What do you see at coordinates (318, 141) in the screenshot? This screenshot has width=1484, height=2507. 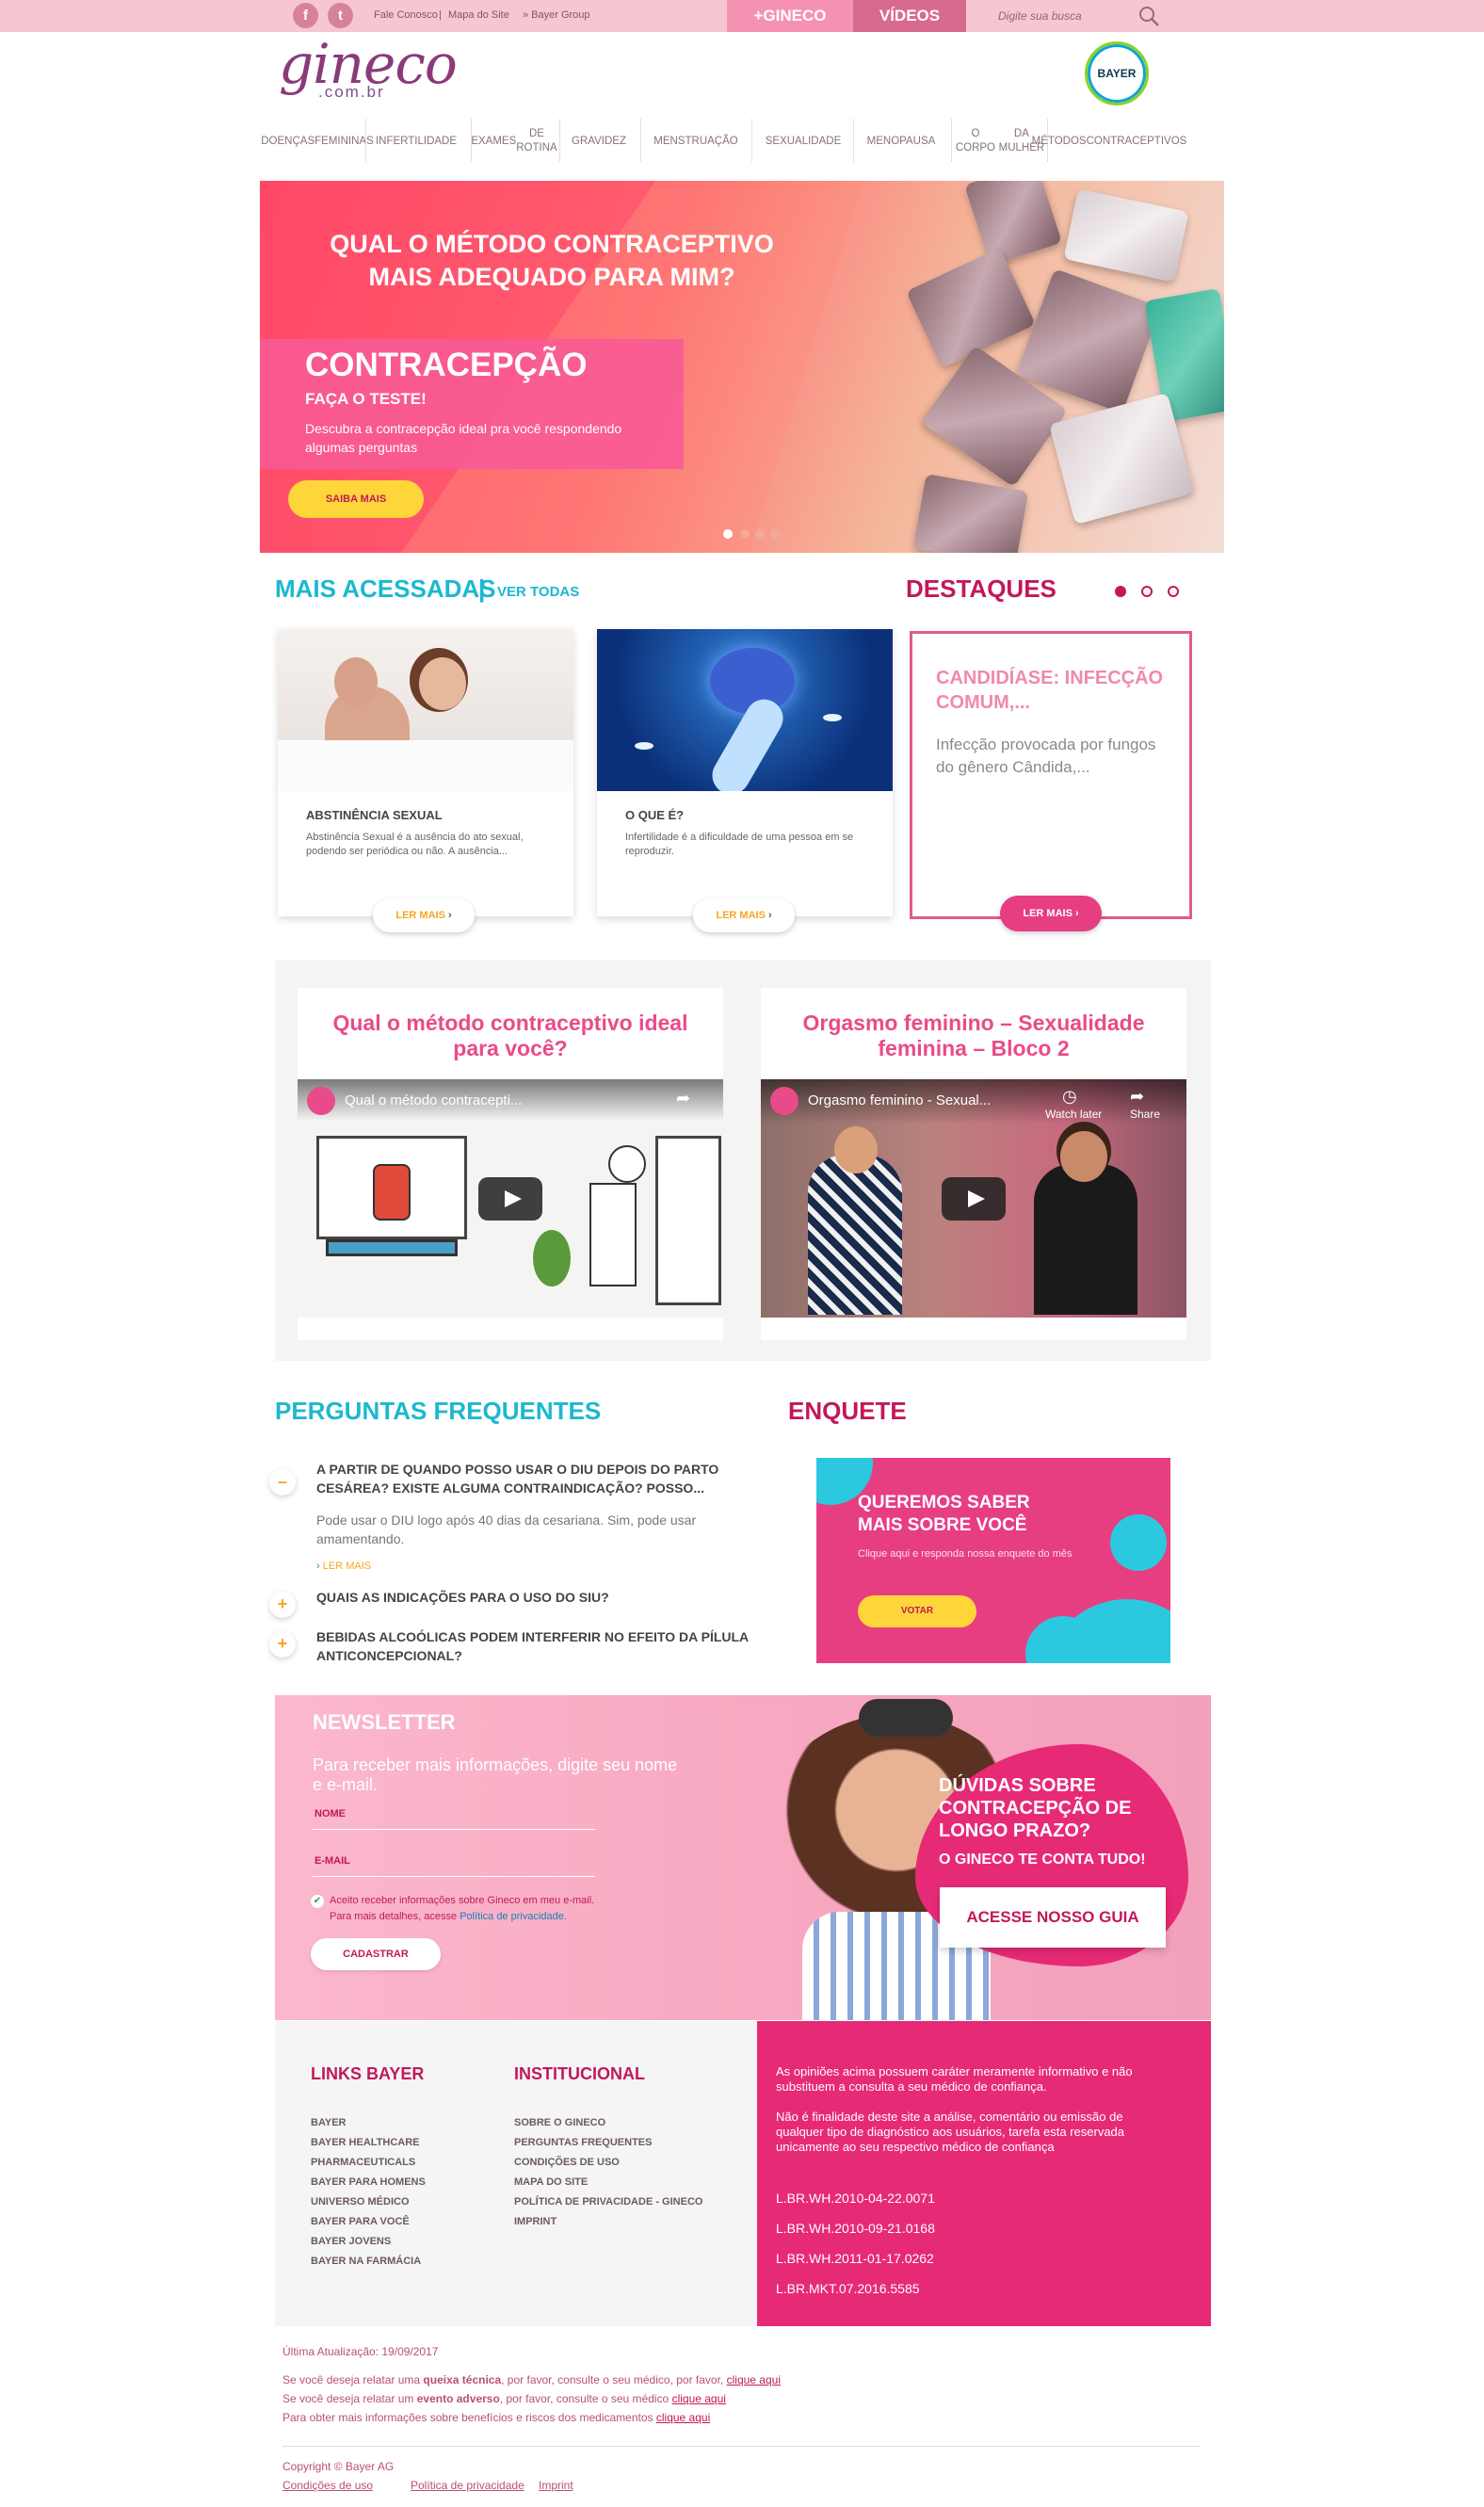 I see `nav-doencas: DOENÇAS FEMININAS` at bounding box center [318, 141].